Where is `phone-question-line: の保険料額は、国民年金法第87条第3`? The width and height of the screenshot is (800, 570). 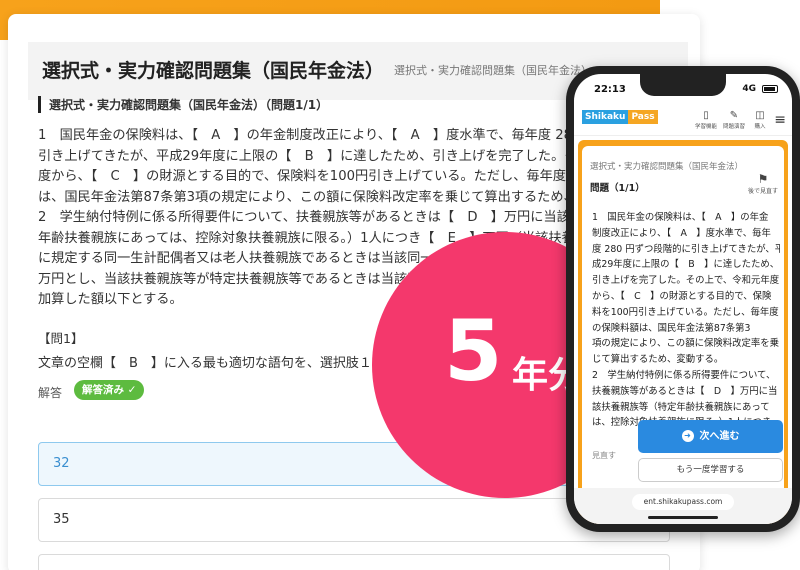
phone-question-line: の保険料額は、国民年金法第87条第3 is located at coordinates (671, 328).